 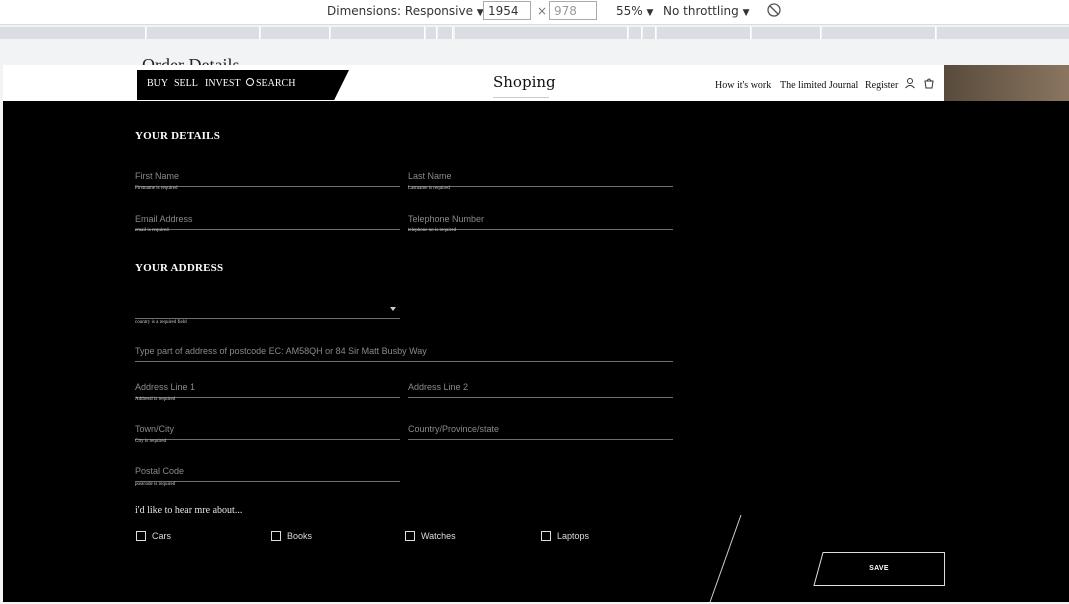 What do you see at coordinates (179, 268) in the screenshot?
I see `address-title: YOUR ADDRESS` at bounding box center [179, 268].